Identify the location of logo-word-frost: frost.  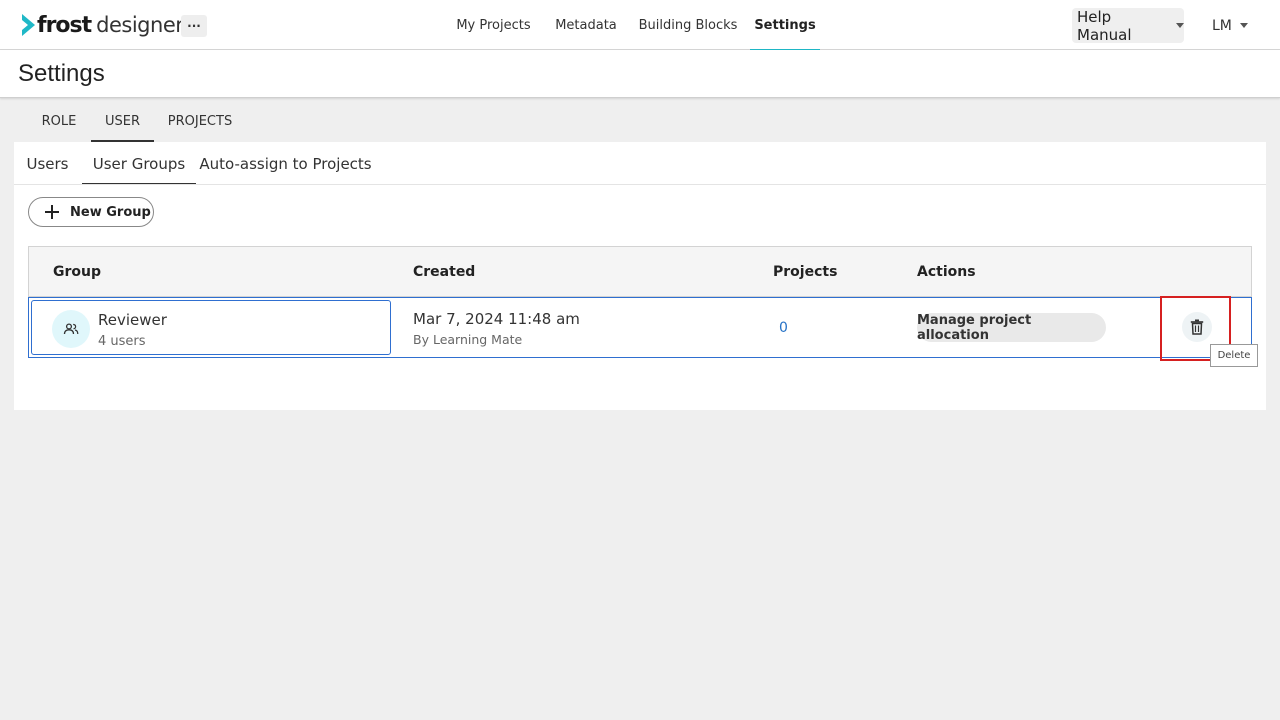
(64, 25).